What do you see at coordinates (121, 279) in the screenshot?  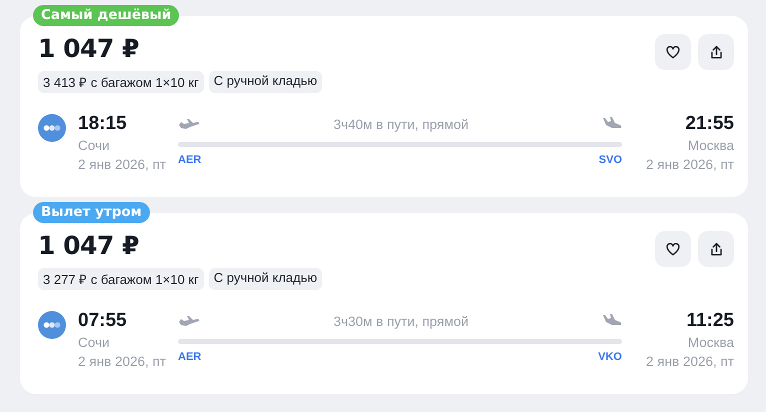 I see `fare-option-chip: 3 277 ₽ с багажом 1×10 кг` at bounding box center [121, 279].